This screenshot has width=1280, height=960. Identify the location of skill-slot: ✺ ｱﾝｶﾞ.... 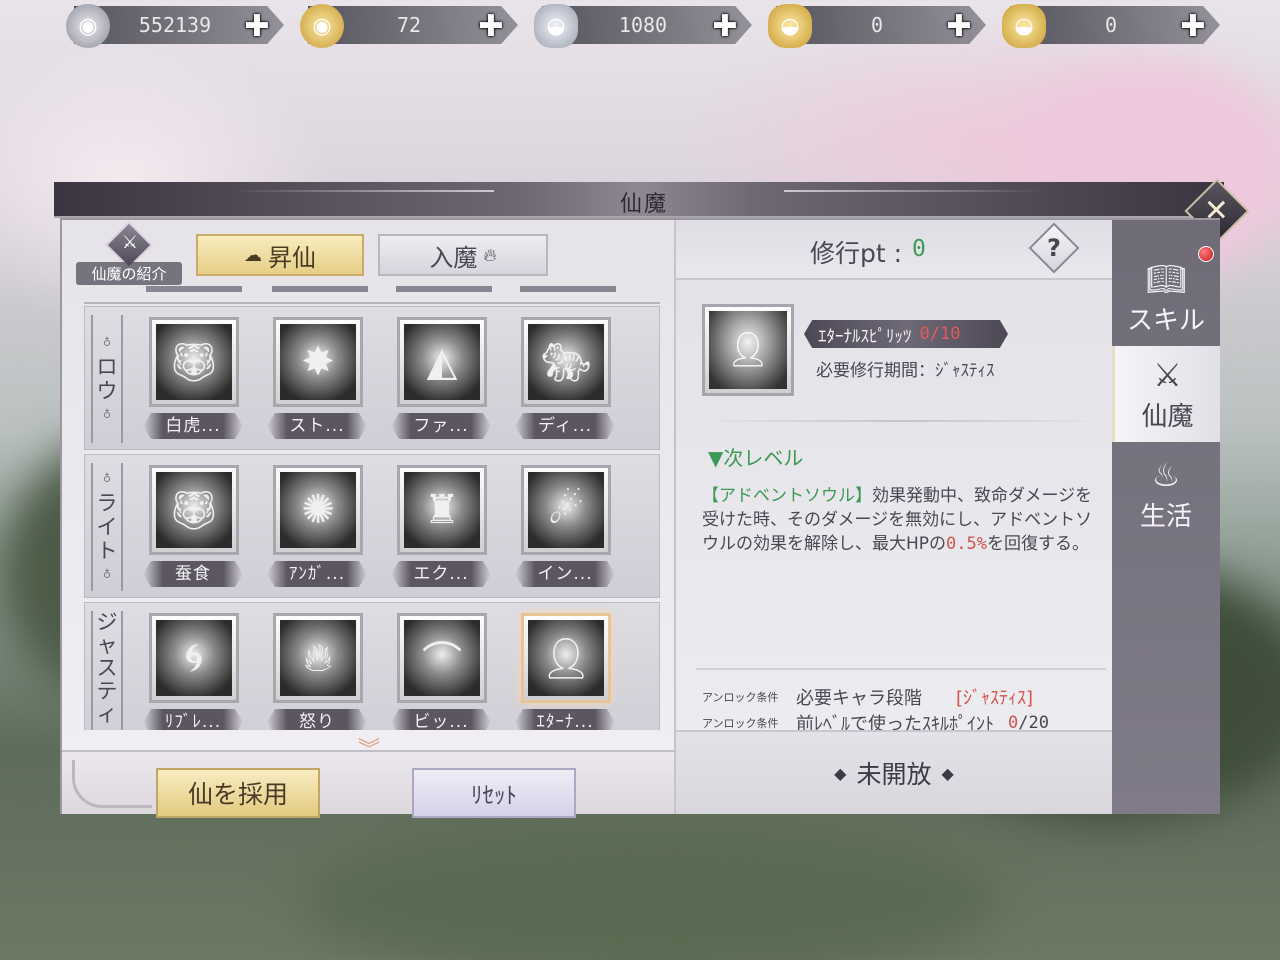
(317, 529).